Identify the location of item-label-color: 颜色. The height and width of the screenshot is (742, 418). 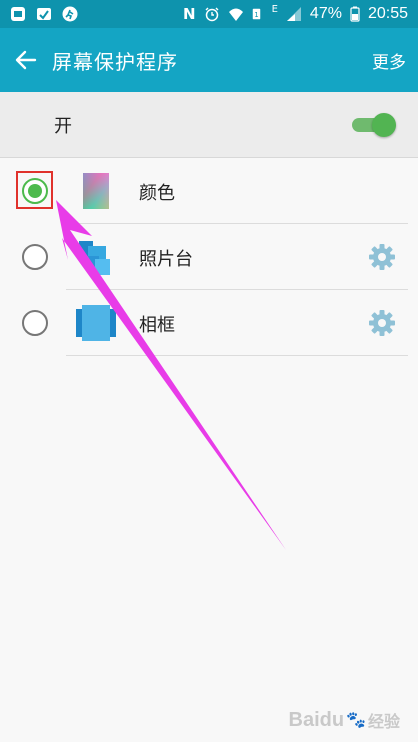
(157, 193).